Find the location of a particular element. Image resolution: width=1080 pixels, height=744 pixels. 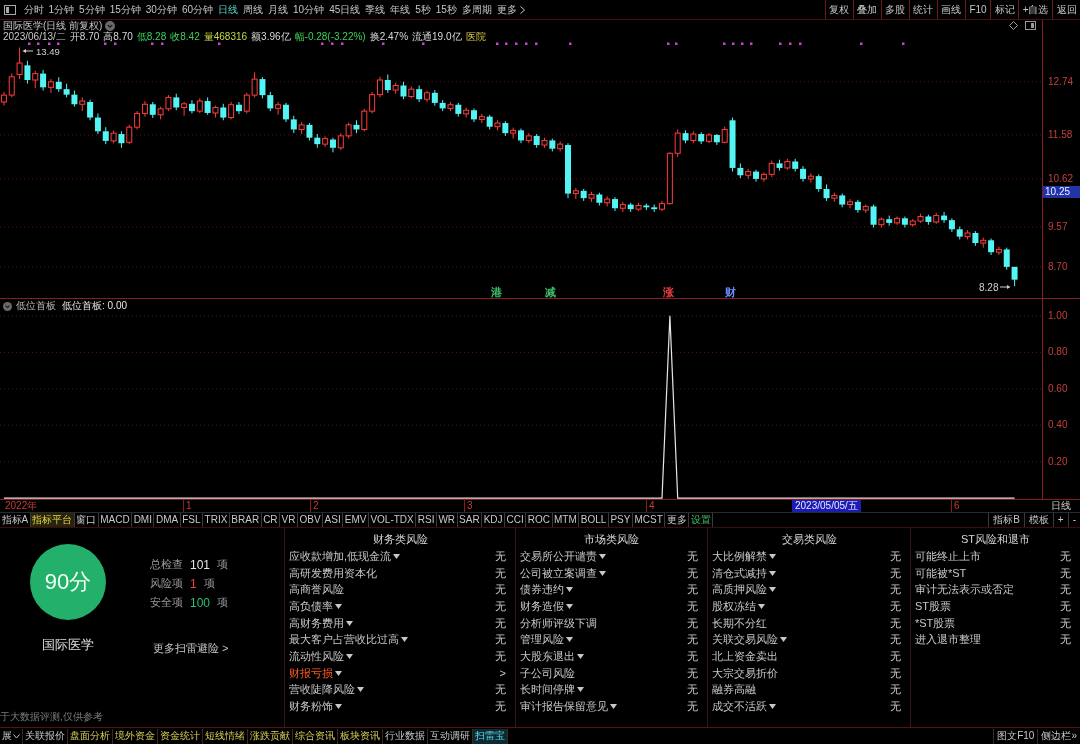

toolbar-button: 复权 is located at coordinates (838, 9).